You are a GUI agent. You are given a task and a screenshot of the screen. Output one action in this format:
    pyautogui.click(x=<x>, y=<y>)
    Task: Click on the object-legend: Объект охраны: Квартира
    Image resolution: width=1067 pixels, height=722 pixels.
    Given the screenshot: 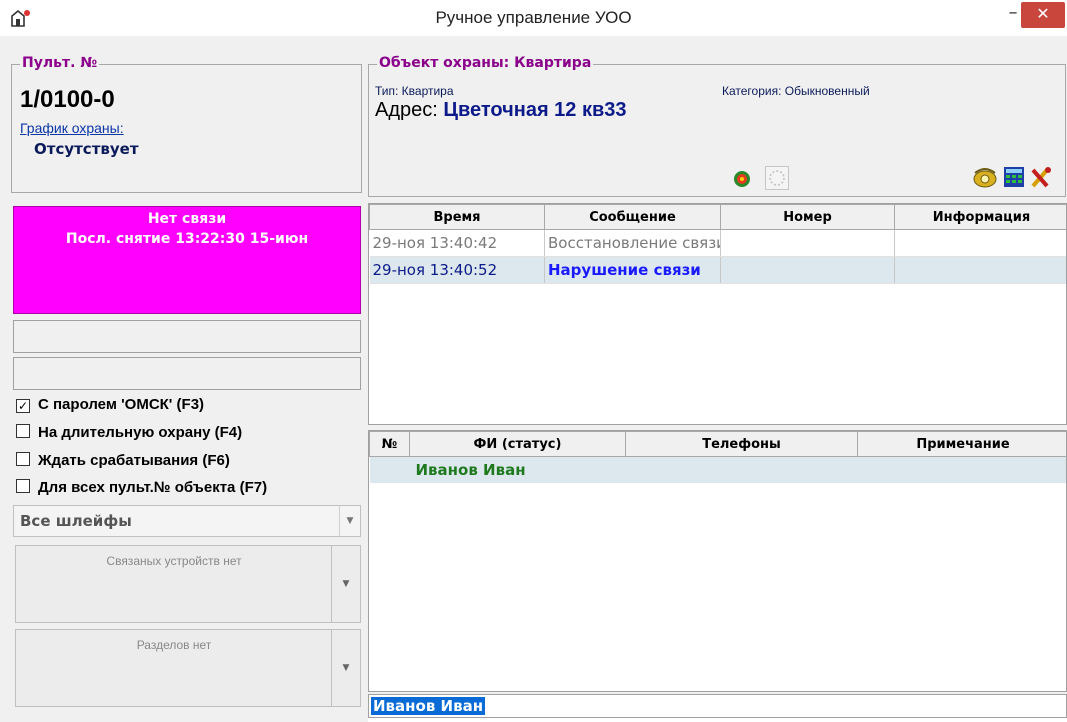 What is the action you would take?
    pyautogui.click(x=485, y=63)
    